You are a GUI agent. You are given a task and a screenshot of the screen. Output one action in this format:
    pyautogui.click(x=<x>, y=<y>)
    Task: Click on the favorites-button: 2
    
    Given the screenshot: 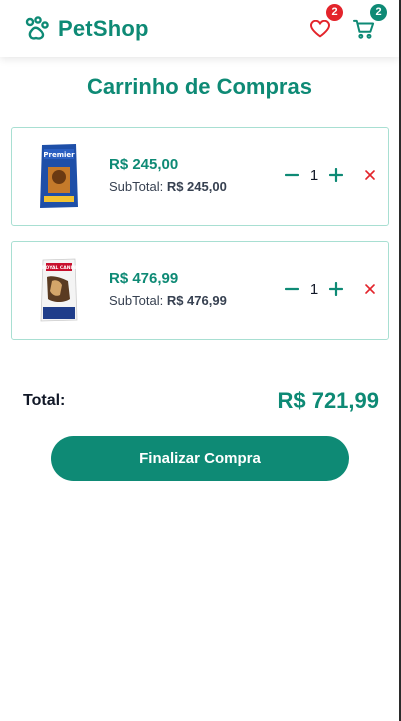 What is the action you would take?
    pyautogui.click(x=325, y=22)
    